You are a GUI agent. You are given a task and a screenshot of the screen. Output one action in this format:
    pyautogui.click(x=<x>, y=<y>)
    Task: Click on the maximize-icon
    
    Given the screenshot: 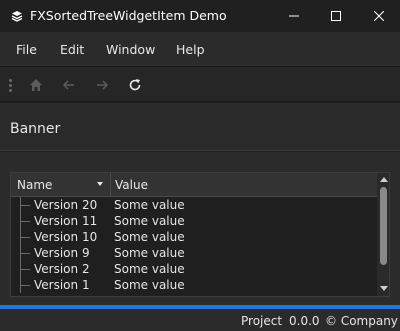 What is the action you would take?
    pyautogui.click(x=336, y=16)
    